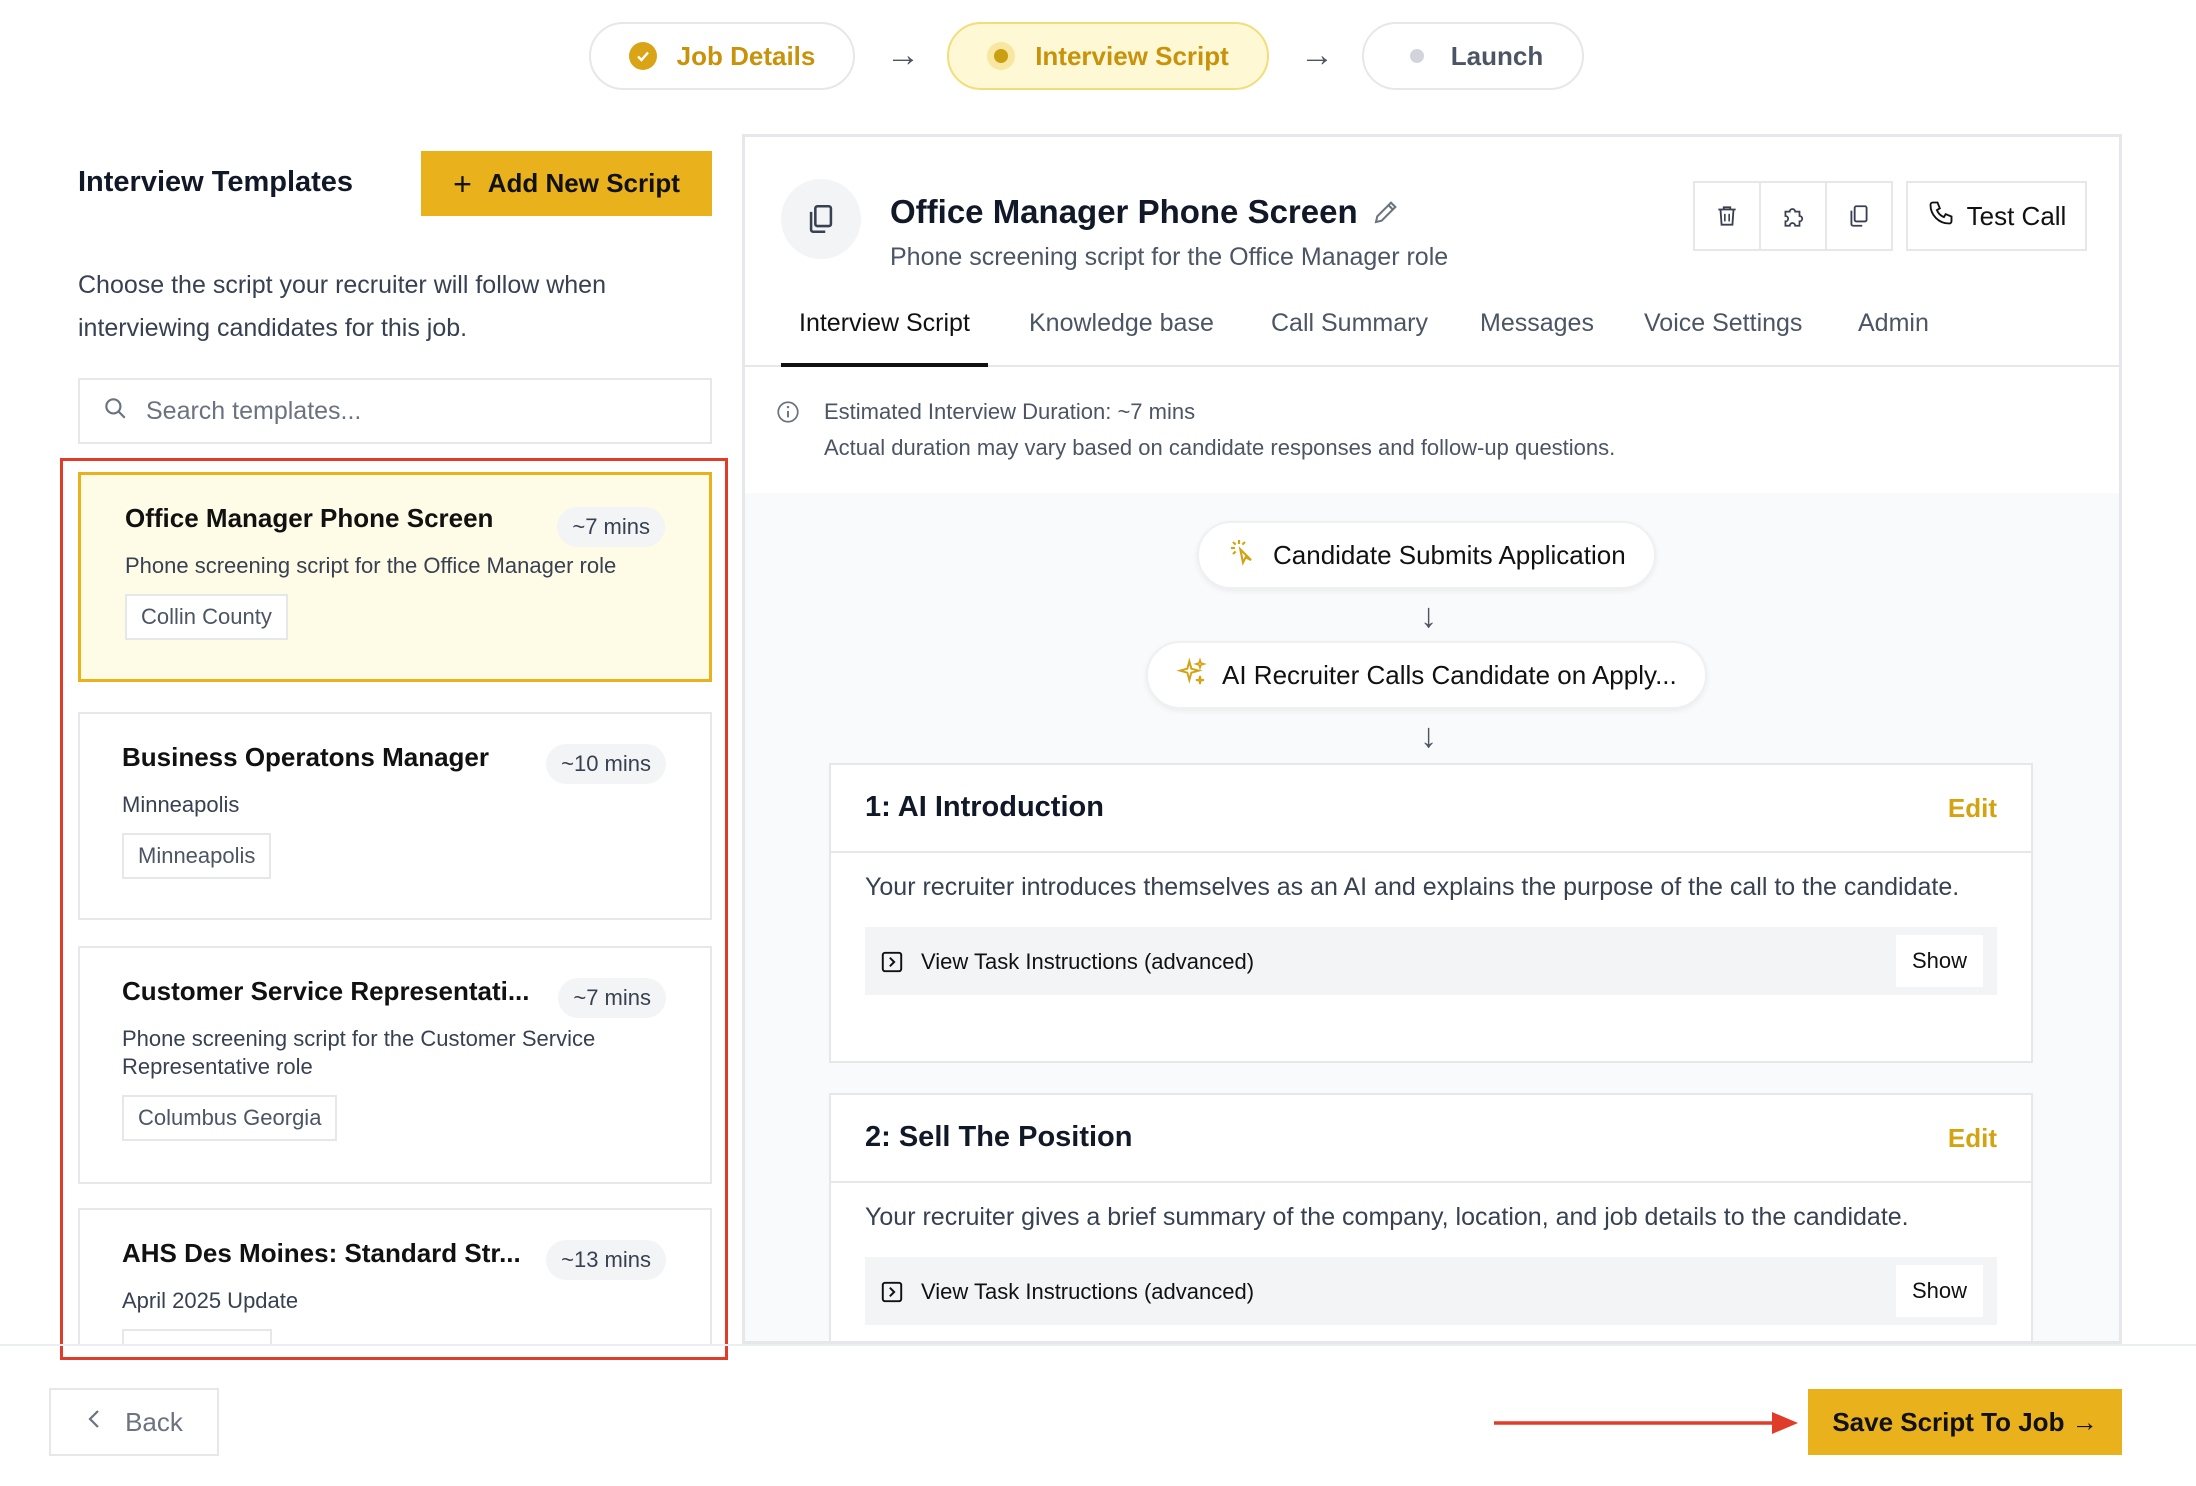 The image size is (2196, 1486). What do you see at coordinates (1728, 216) in the screenshot?
I see `trash-icon` at bounding box center [1728, 216].